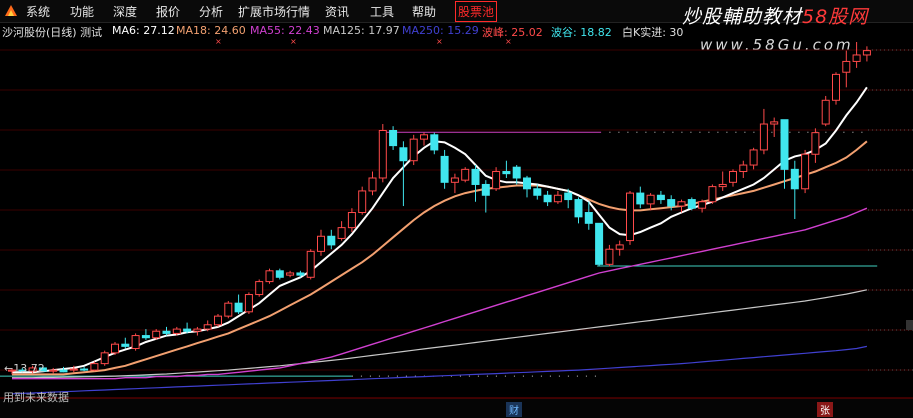 This screenshot has width=913, height=418. Describe the element at coordinates (456, 408) in the screenshot. I see `time-axis-strip` at that location.